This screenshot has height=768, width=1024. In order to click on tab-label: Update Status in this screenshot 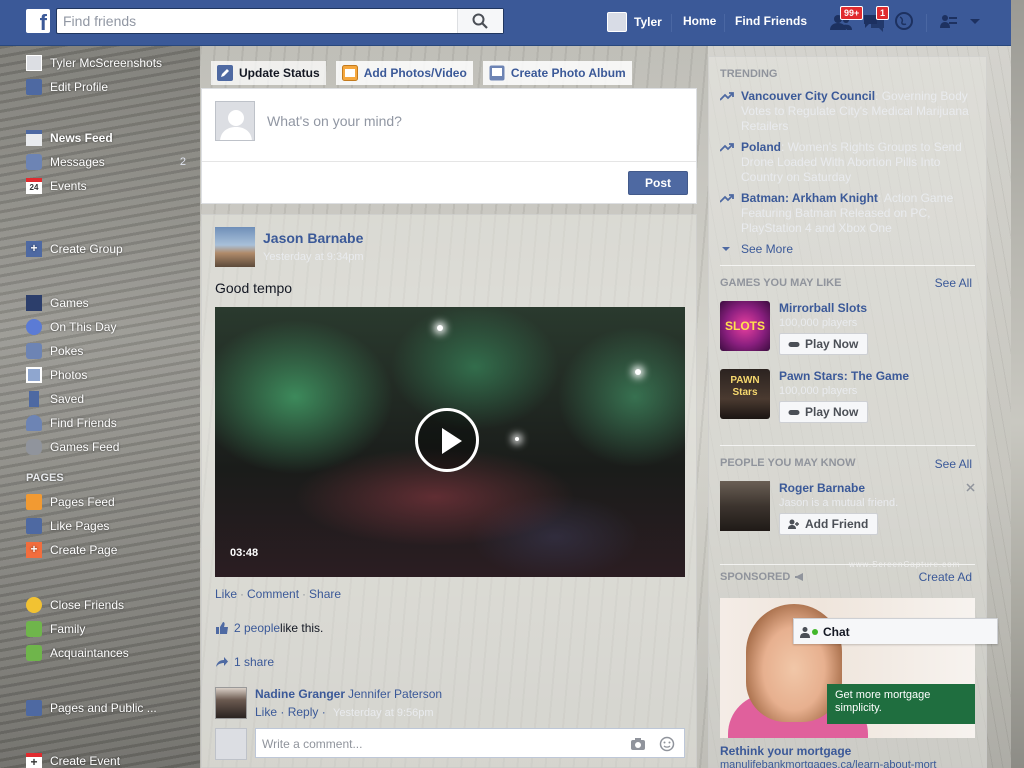, I will do `click(279, 73)`.